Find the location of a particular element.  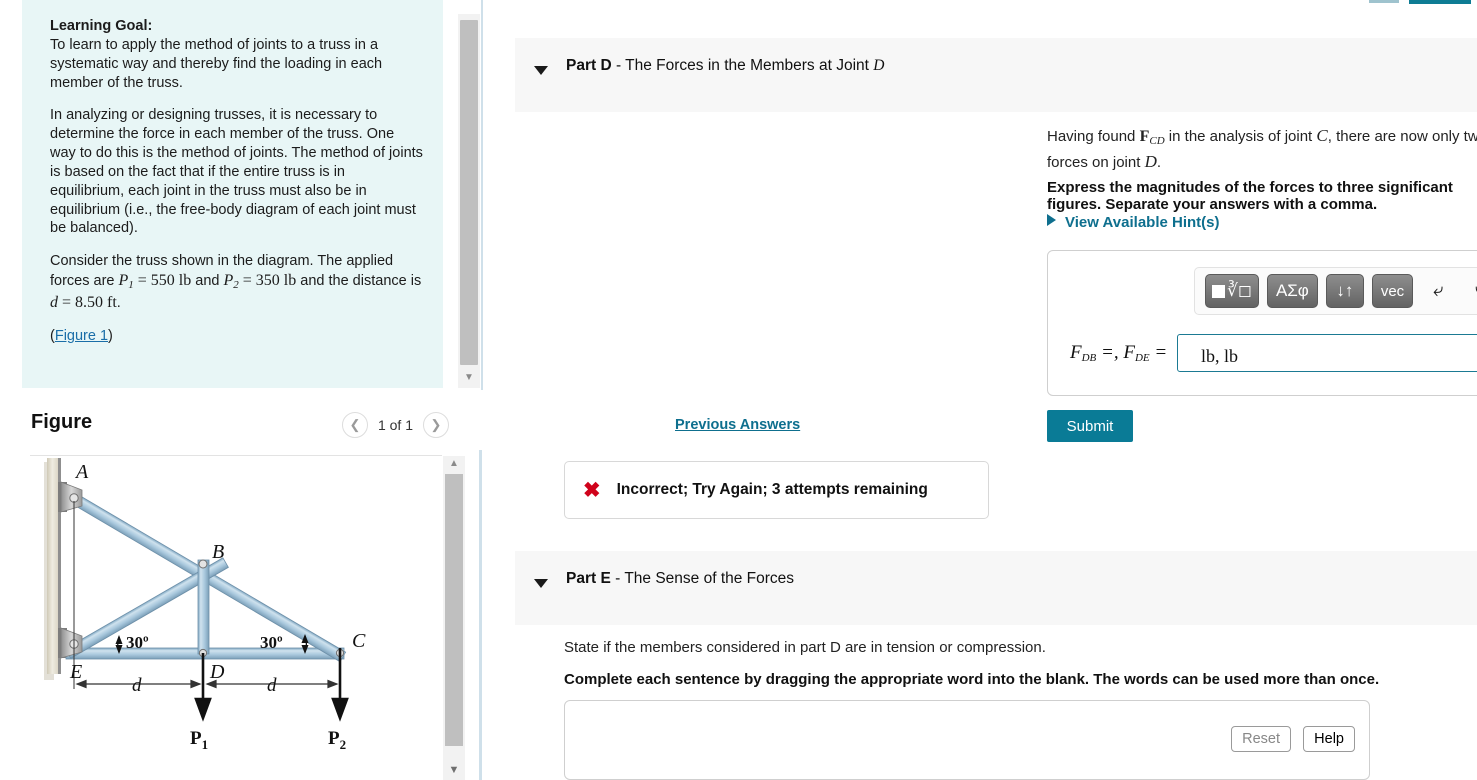

part-d-subtitle-var: D is located at coordinates (879, 65).